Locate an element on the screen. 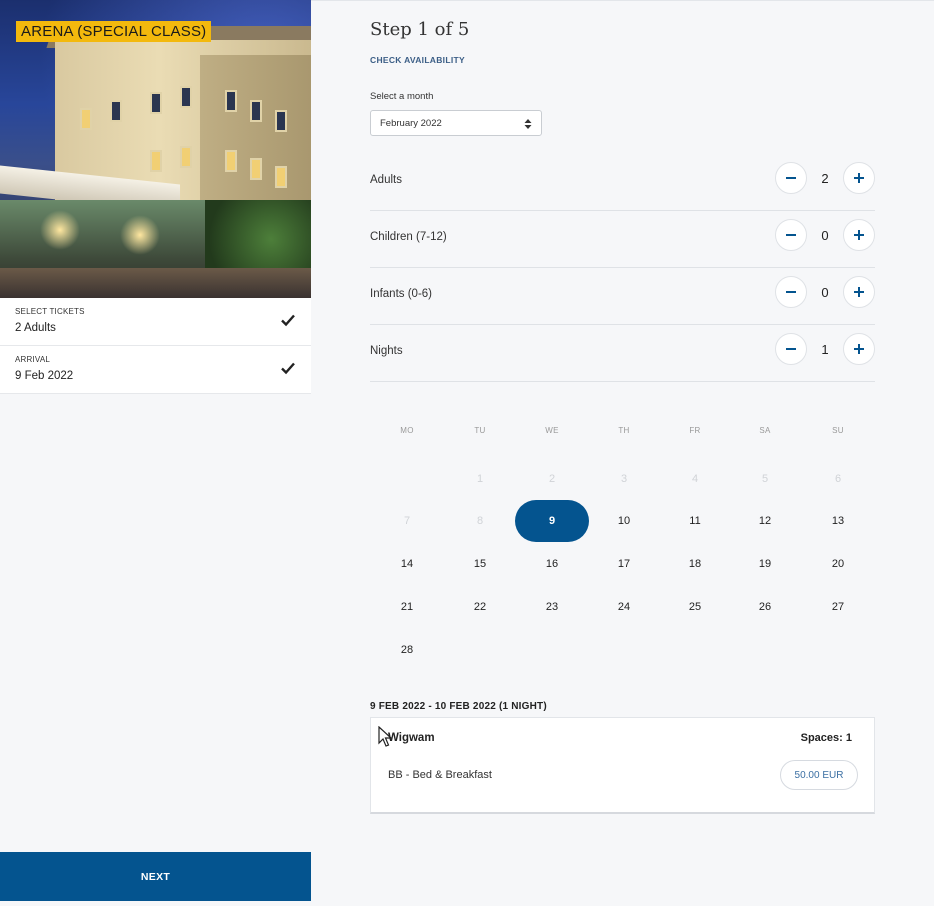 This screenshot has width=934, height=906. weekday-header: FR is located at coordinates (695, 430).